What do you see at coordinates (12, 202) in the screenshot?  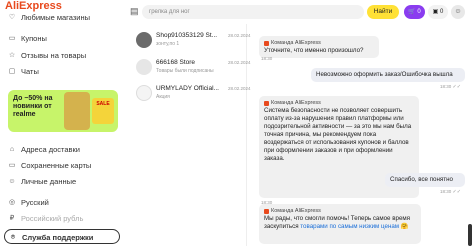 I see `globe-icon: ◎` at bounding box center [12, 202].